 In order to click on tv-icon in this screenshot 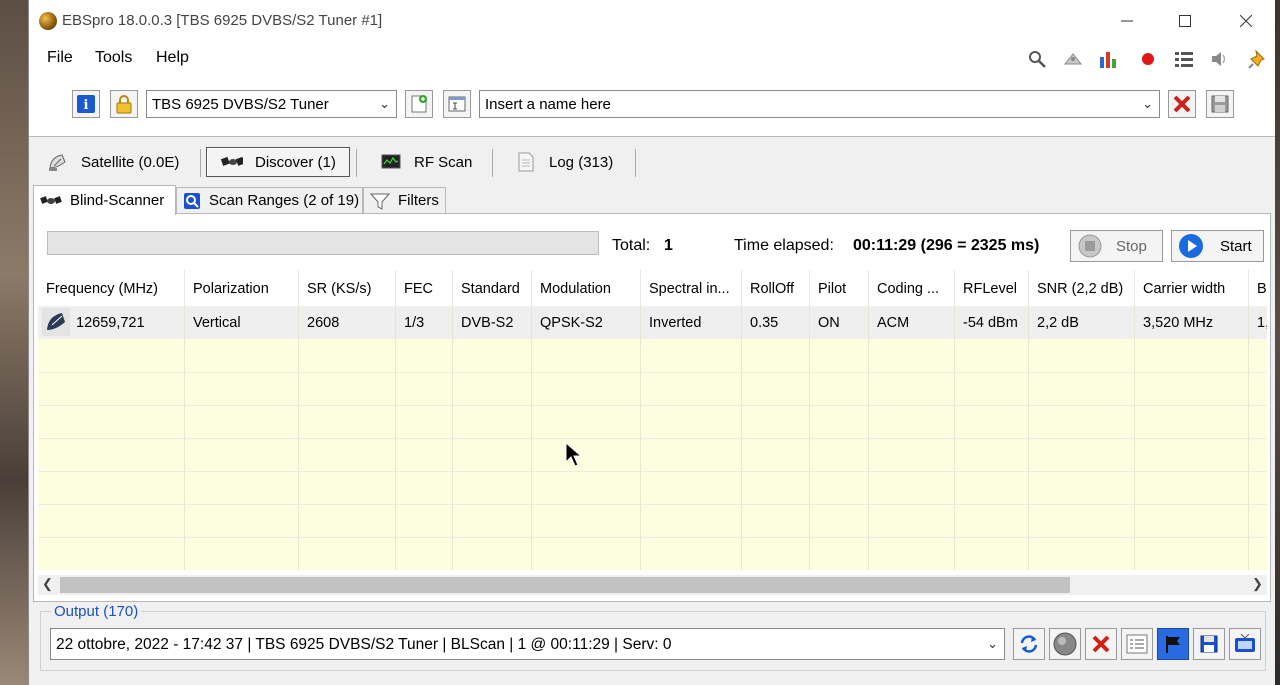, I will do `click(1245, 643)`.